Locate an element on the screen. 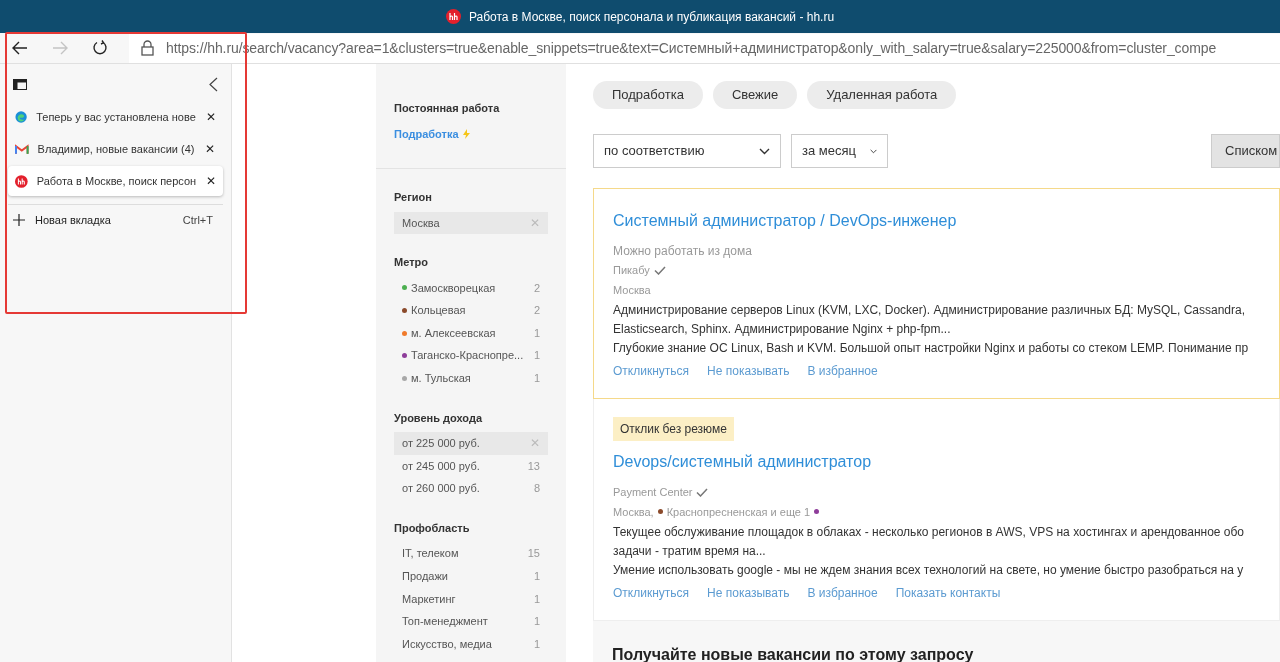  window-title: Работа в Москве, поиск персонала и публикация вакансий - hh.ru is located at coordinates (651, 17).